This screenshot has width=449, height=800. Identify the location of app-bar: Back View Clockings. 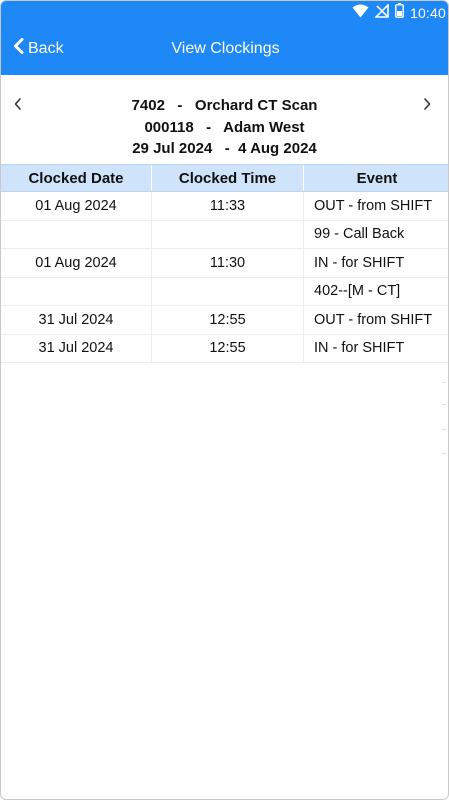
(224, 50).